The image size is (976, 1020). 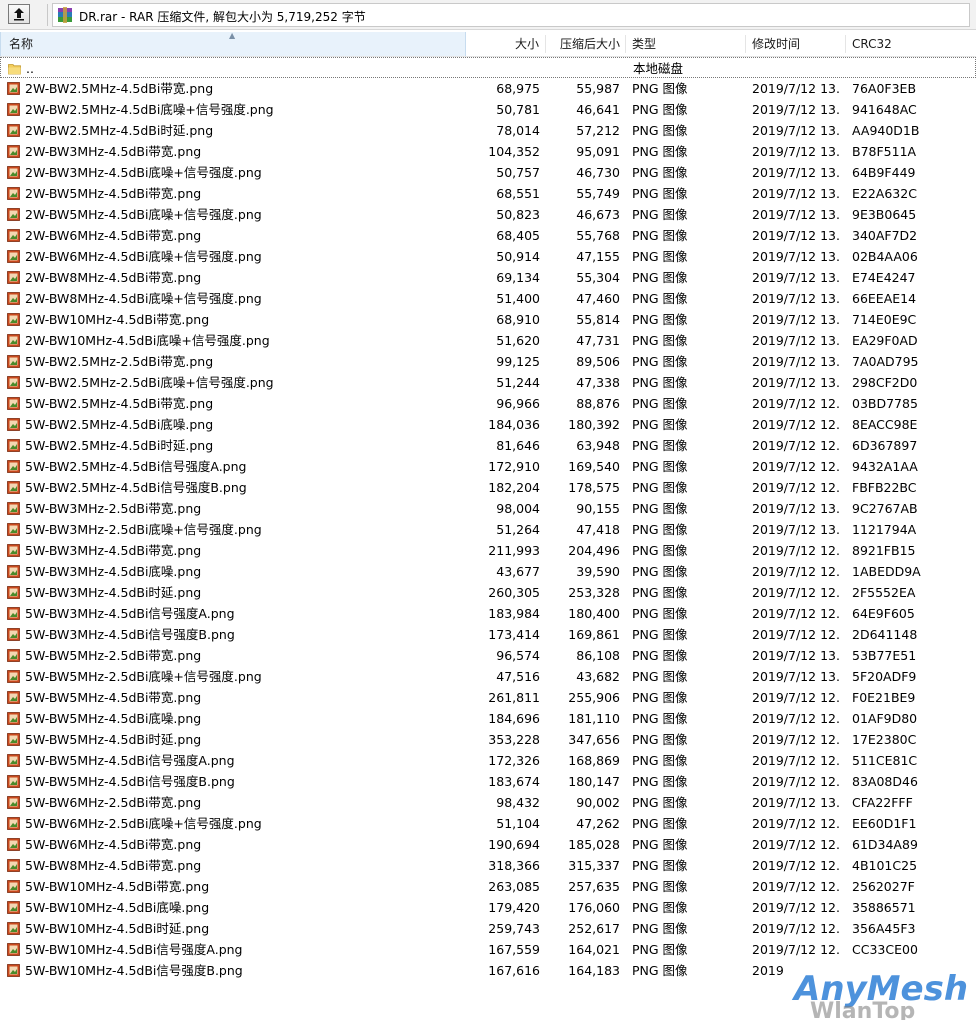 I want to click on file-crc: 61D34A89, so click(x=885, y=844).